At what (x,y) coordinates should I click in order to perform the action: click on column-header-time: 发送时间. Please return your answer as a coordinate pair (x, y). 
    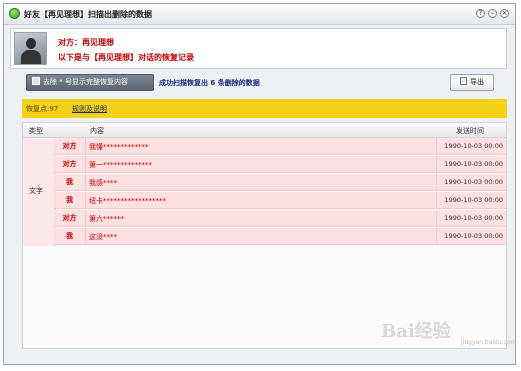
    Looking at the image, I should click on (470, 131).